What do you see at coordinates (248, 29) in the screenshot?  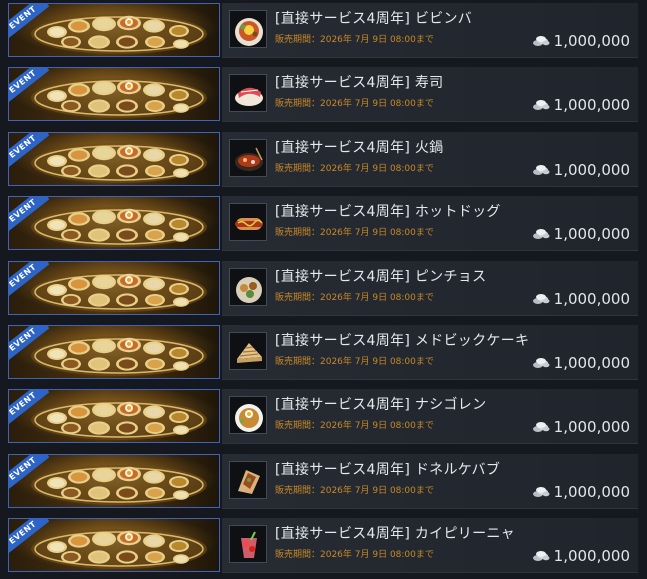 I see `bibimbap-icon` at bounding box center [248, 29].